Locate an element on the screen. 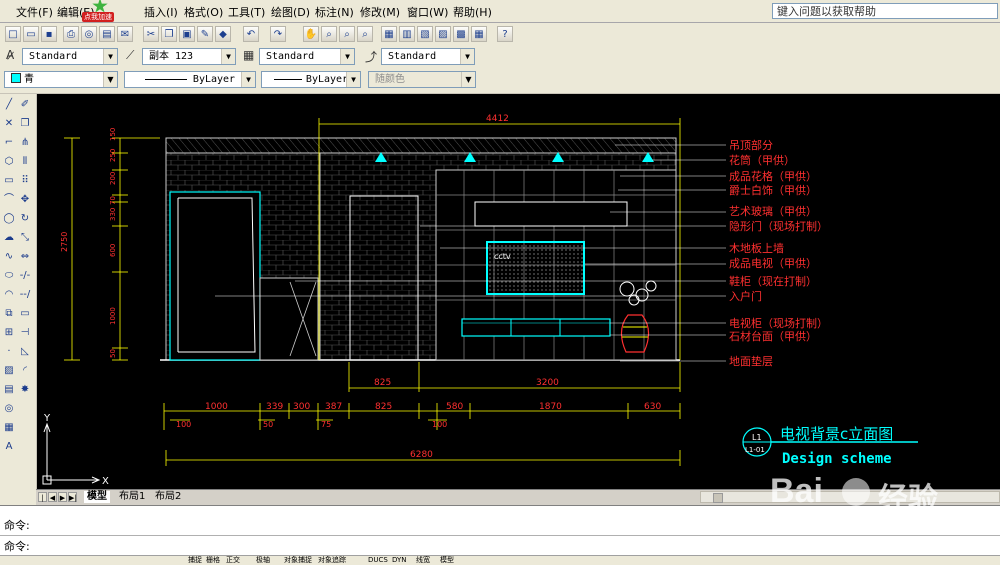 The image size is (1000, 565). fillet-icon: ◜ is located at coordinates (25, 371).